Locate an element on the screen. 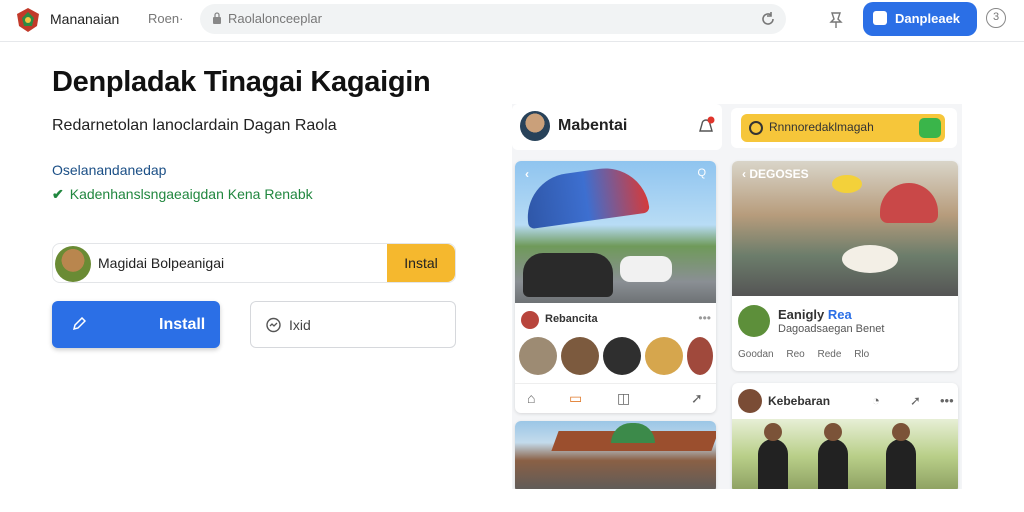 The width and height of the screenshot is (1024, 512). visit-label: Ixid is located at coordinates (300, 325).